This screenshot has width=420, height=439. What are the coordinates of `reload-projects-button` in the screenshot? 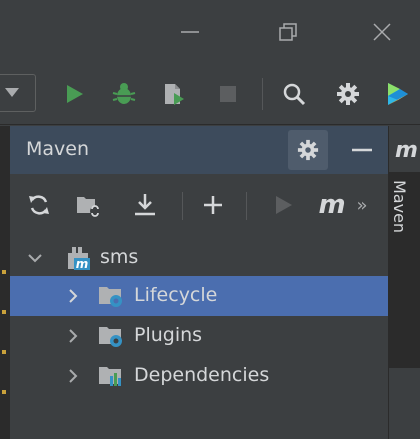 It's located at (39, 205).